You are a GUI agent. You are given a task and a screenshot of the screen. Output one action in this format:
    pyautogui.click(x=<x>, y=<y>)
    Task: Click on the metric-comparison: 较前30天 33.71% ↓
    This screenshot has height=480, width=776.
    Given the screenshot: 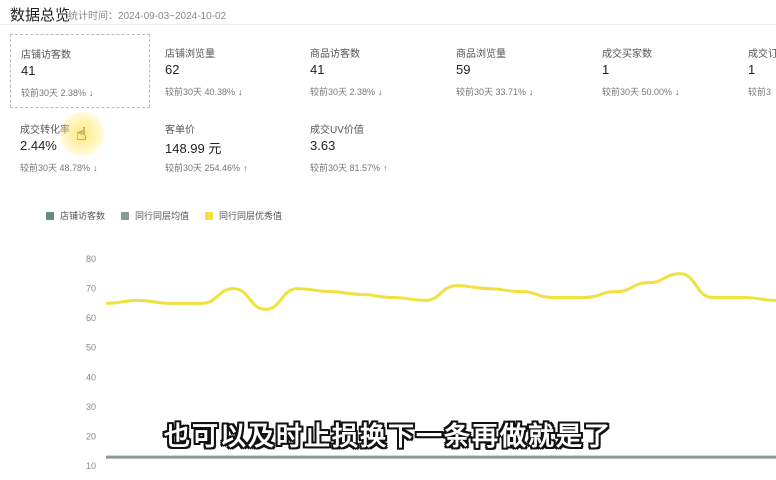 What is the action you would take?
    pyautogui.click(x=495, y=91)
    